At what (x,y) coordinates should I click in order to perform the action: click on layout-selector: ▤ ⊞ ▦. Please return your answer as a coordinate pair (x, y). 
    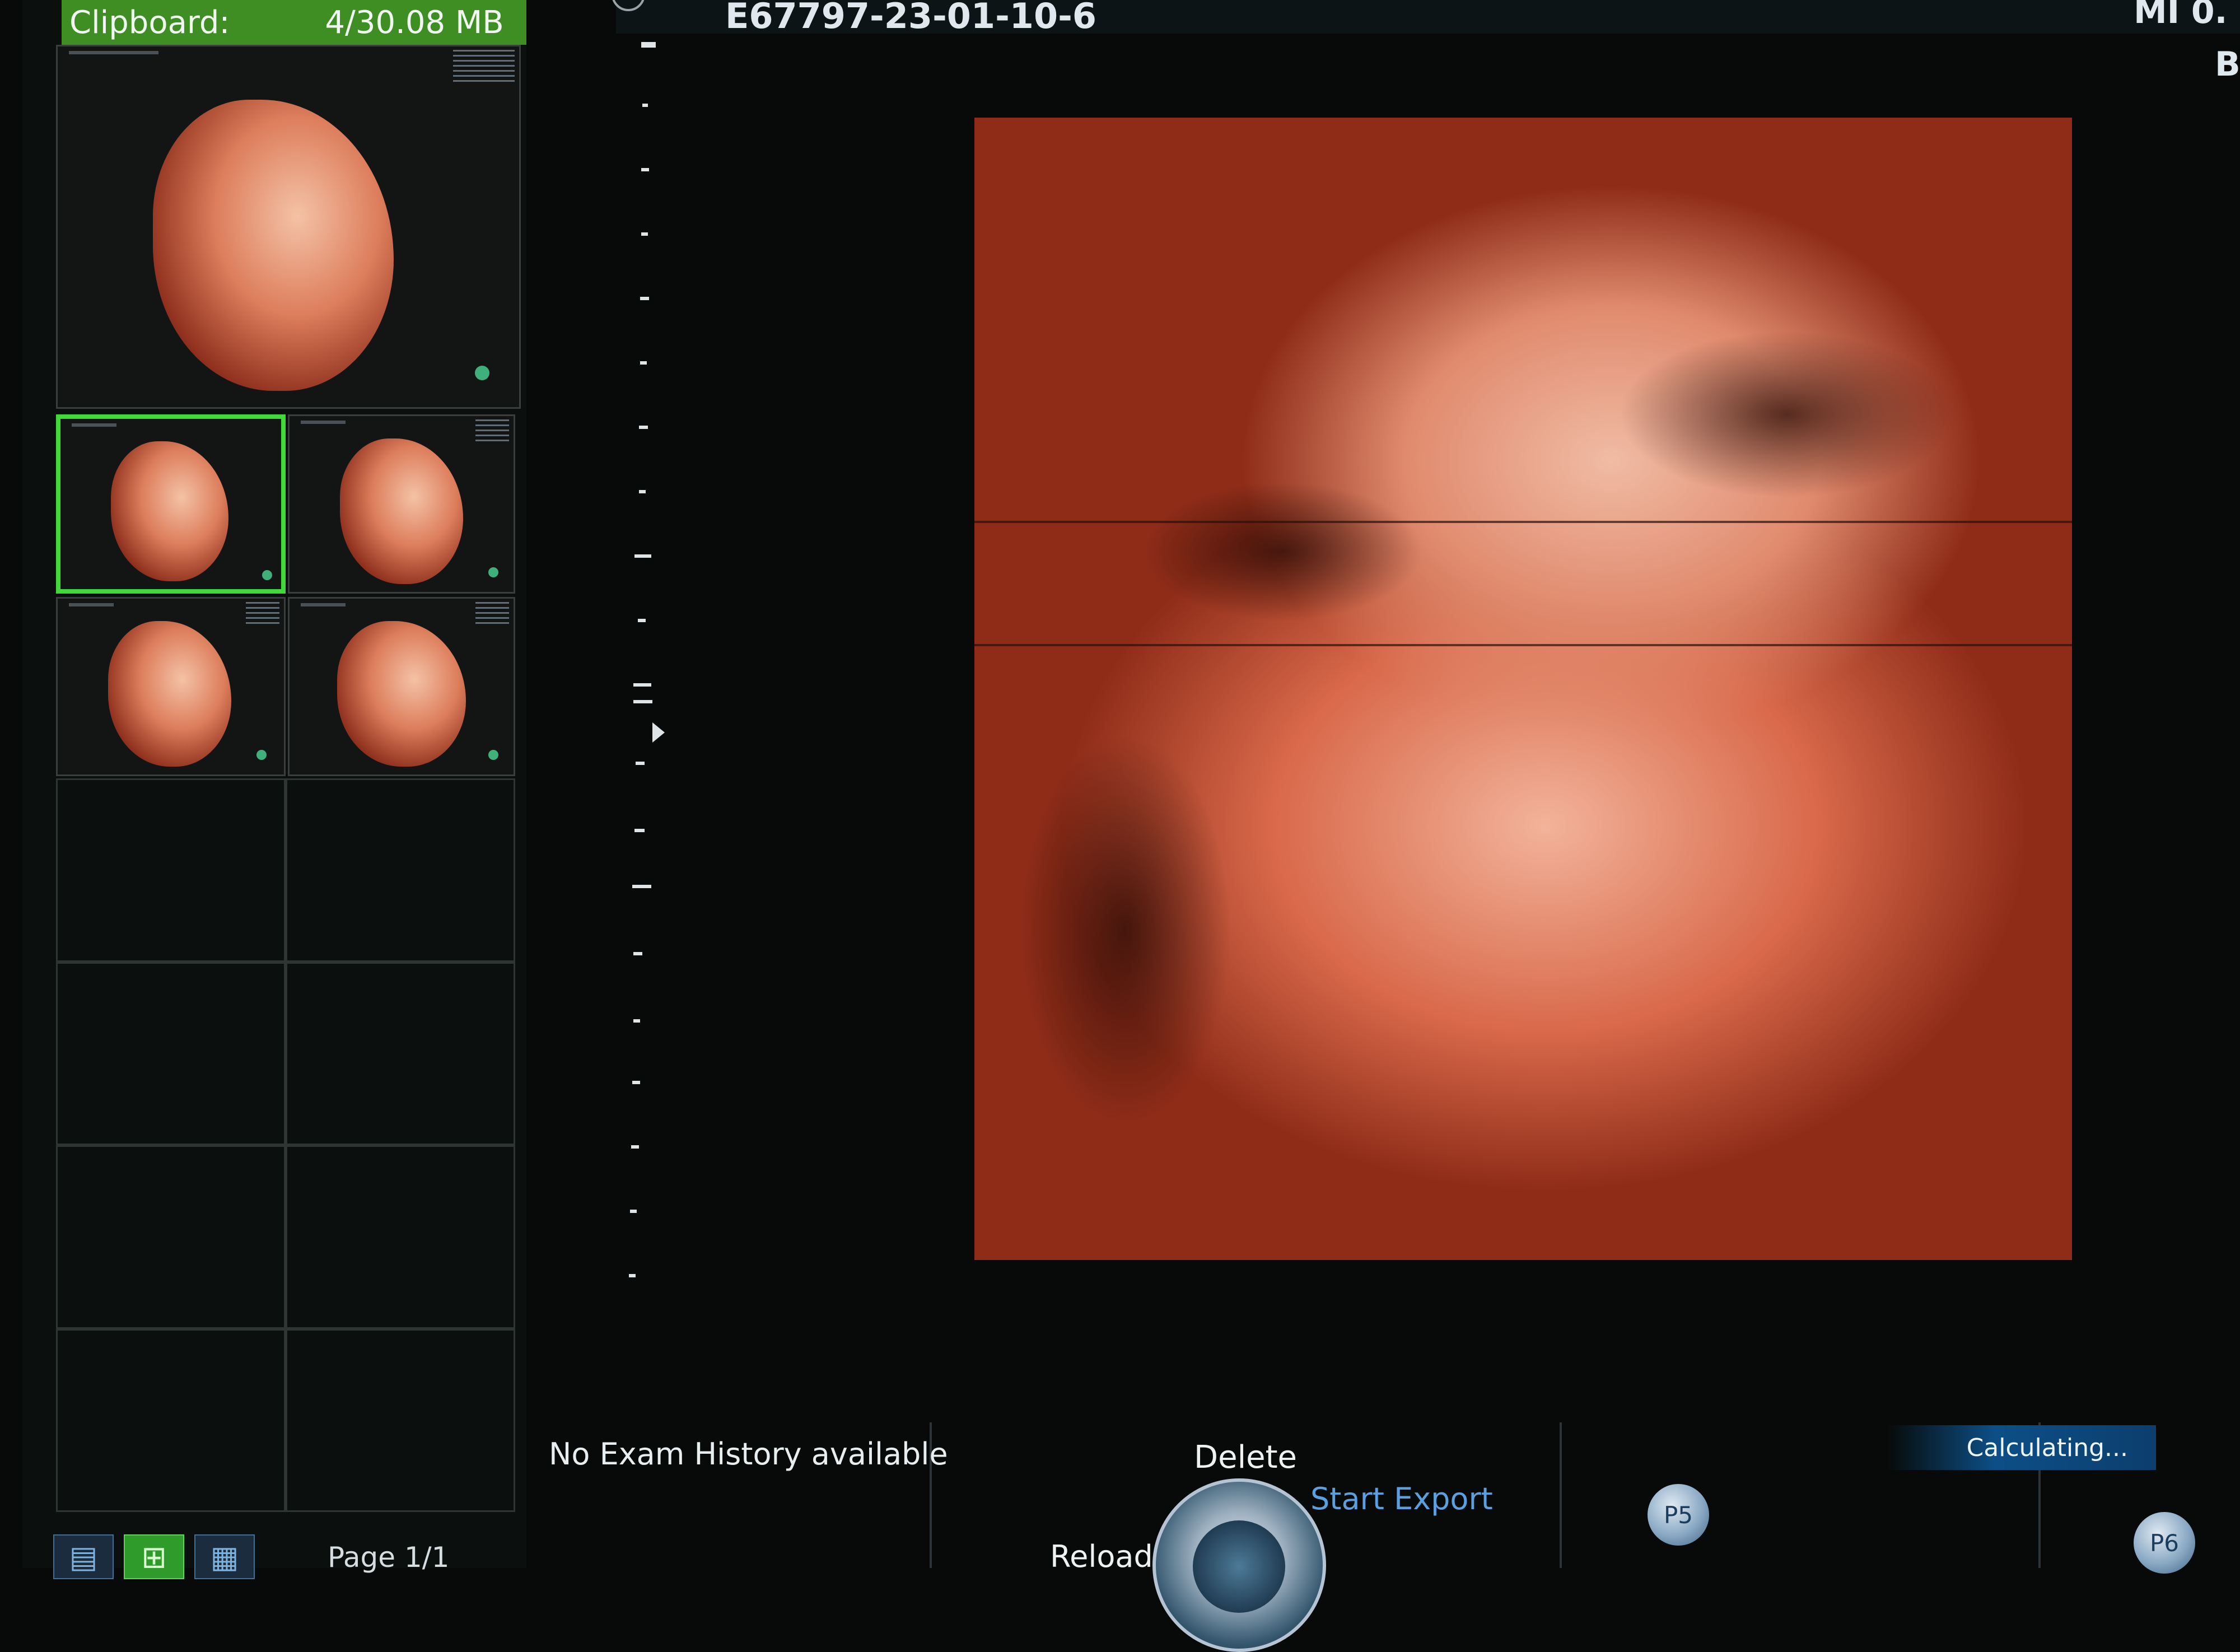
    Looking at the image, I should click on (154, 1557).